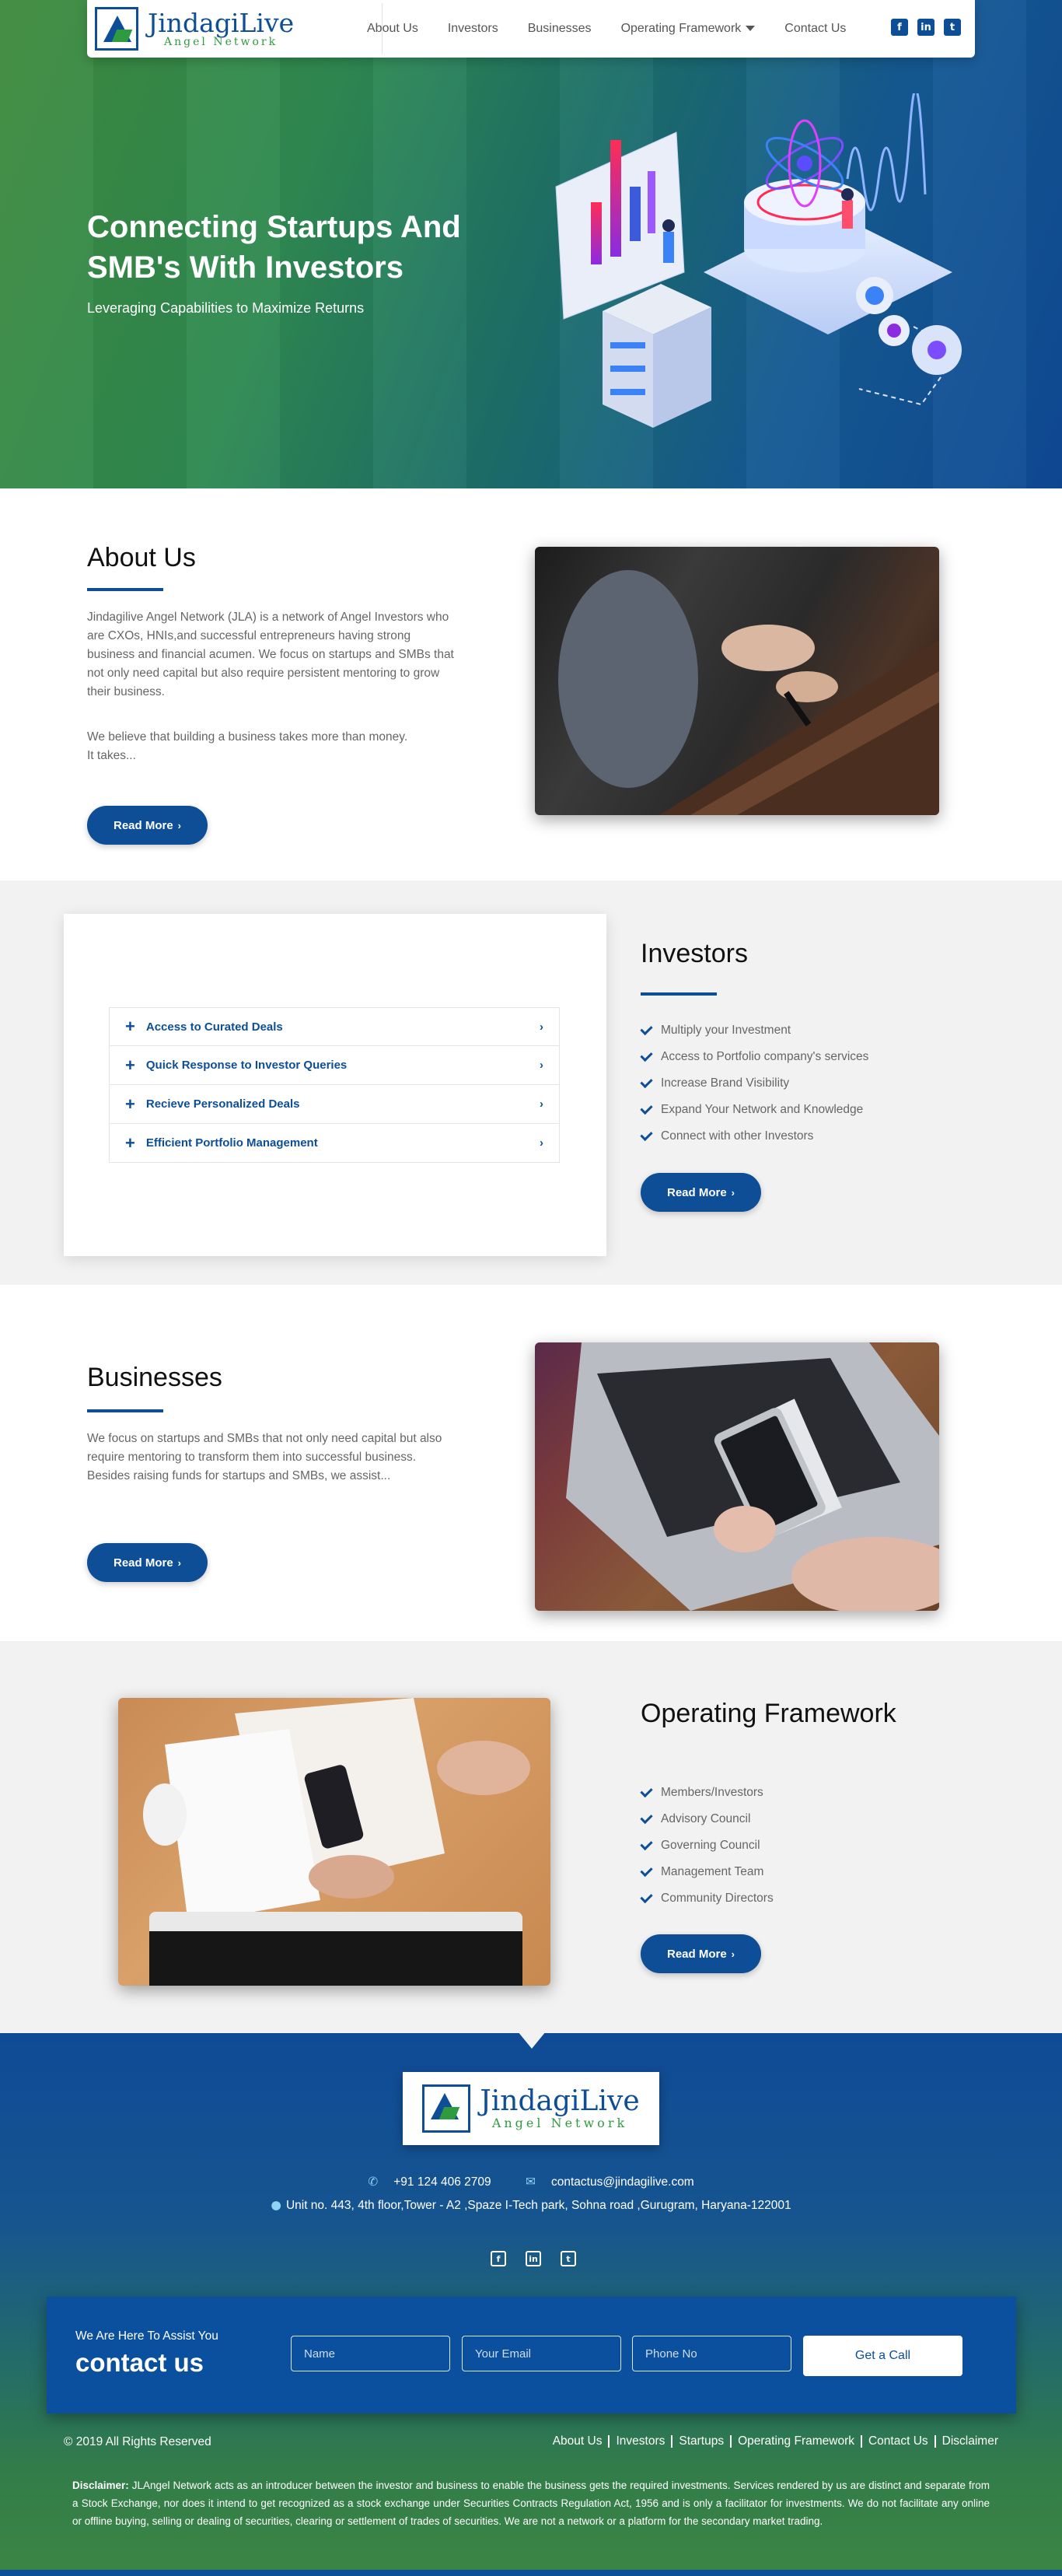 This screenshot has height=2576, width=1062. What do you see at coordinates (141, 557) in the screenshot?
I see `about-title: About Us` at bounding box center [141, 557].